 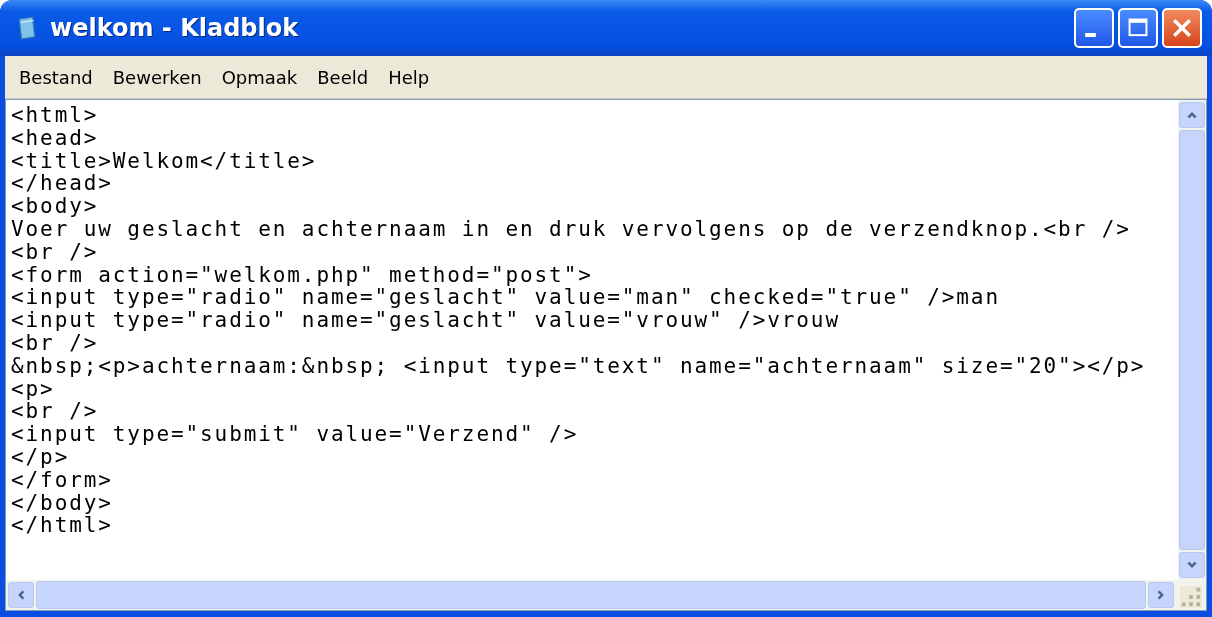 What do you see at coordinates (506, 298) in the screenshot?
I see `code-line: <input type="radio" name="geslacht" value="man" checked="true" />man` at bounding box center [506, 298].